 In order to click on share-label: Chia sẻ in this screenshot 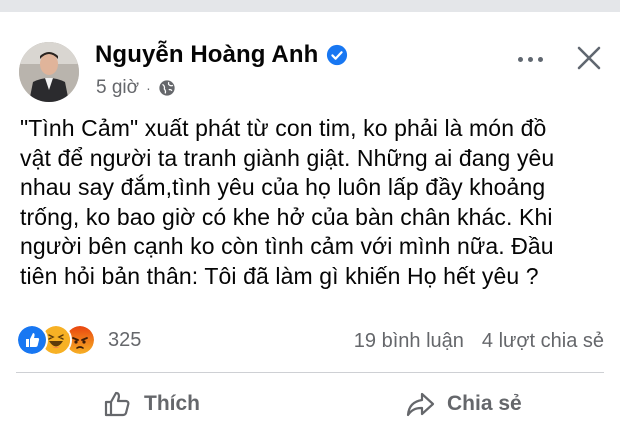, I will do `click(484, 403)`.